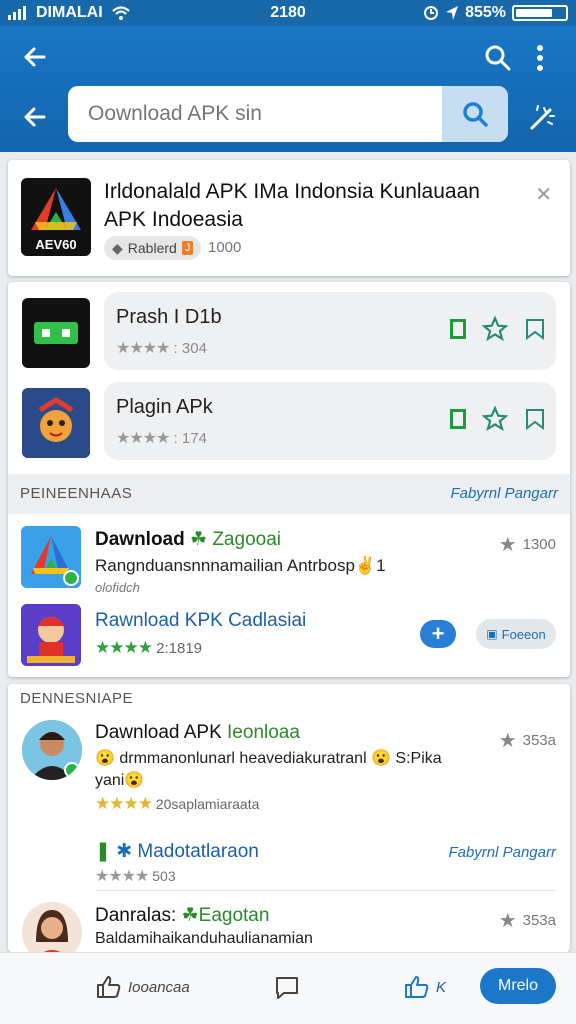  I want to click on share-button: K, so click(425, 987).